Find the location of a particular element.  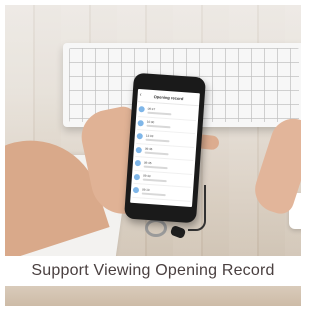

desk-edge is located at coordinates (153, 296).